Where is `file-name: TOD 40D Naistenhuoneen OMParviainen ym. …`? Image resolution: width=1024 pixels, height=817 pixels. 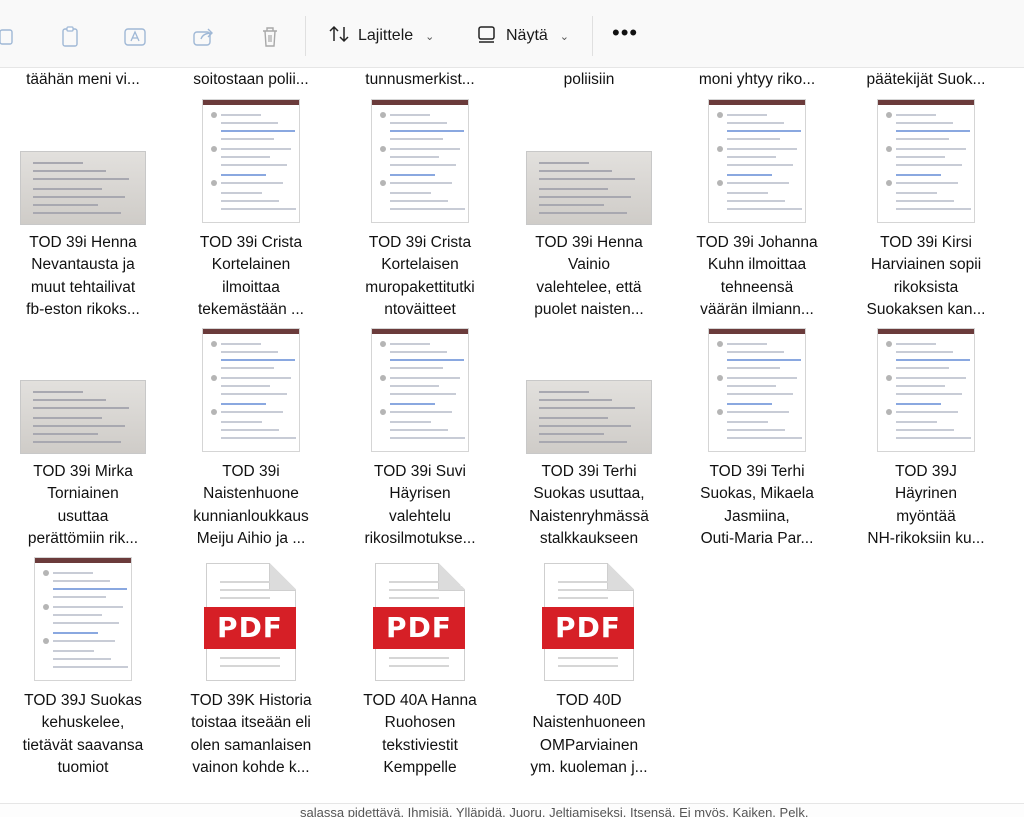 file-name: TOD 40D Naistenhuoneen OMParviainen ym. … is located at coordinates (589, 735).